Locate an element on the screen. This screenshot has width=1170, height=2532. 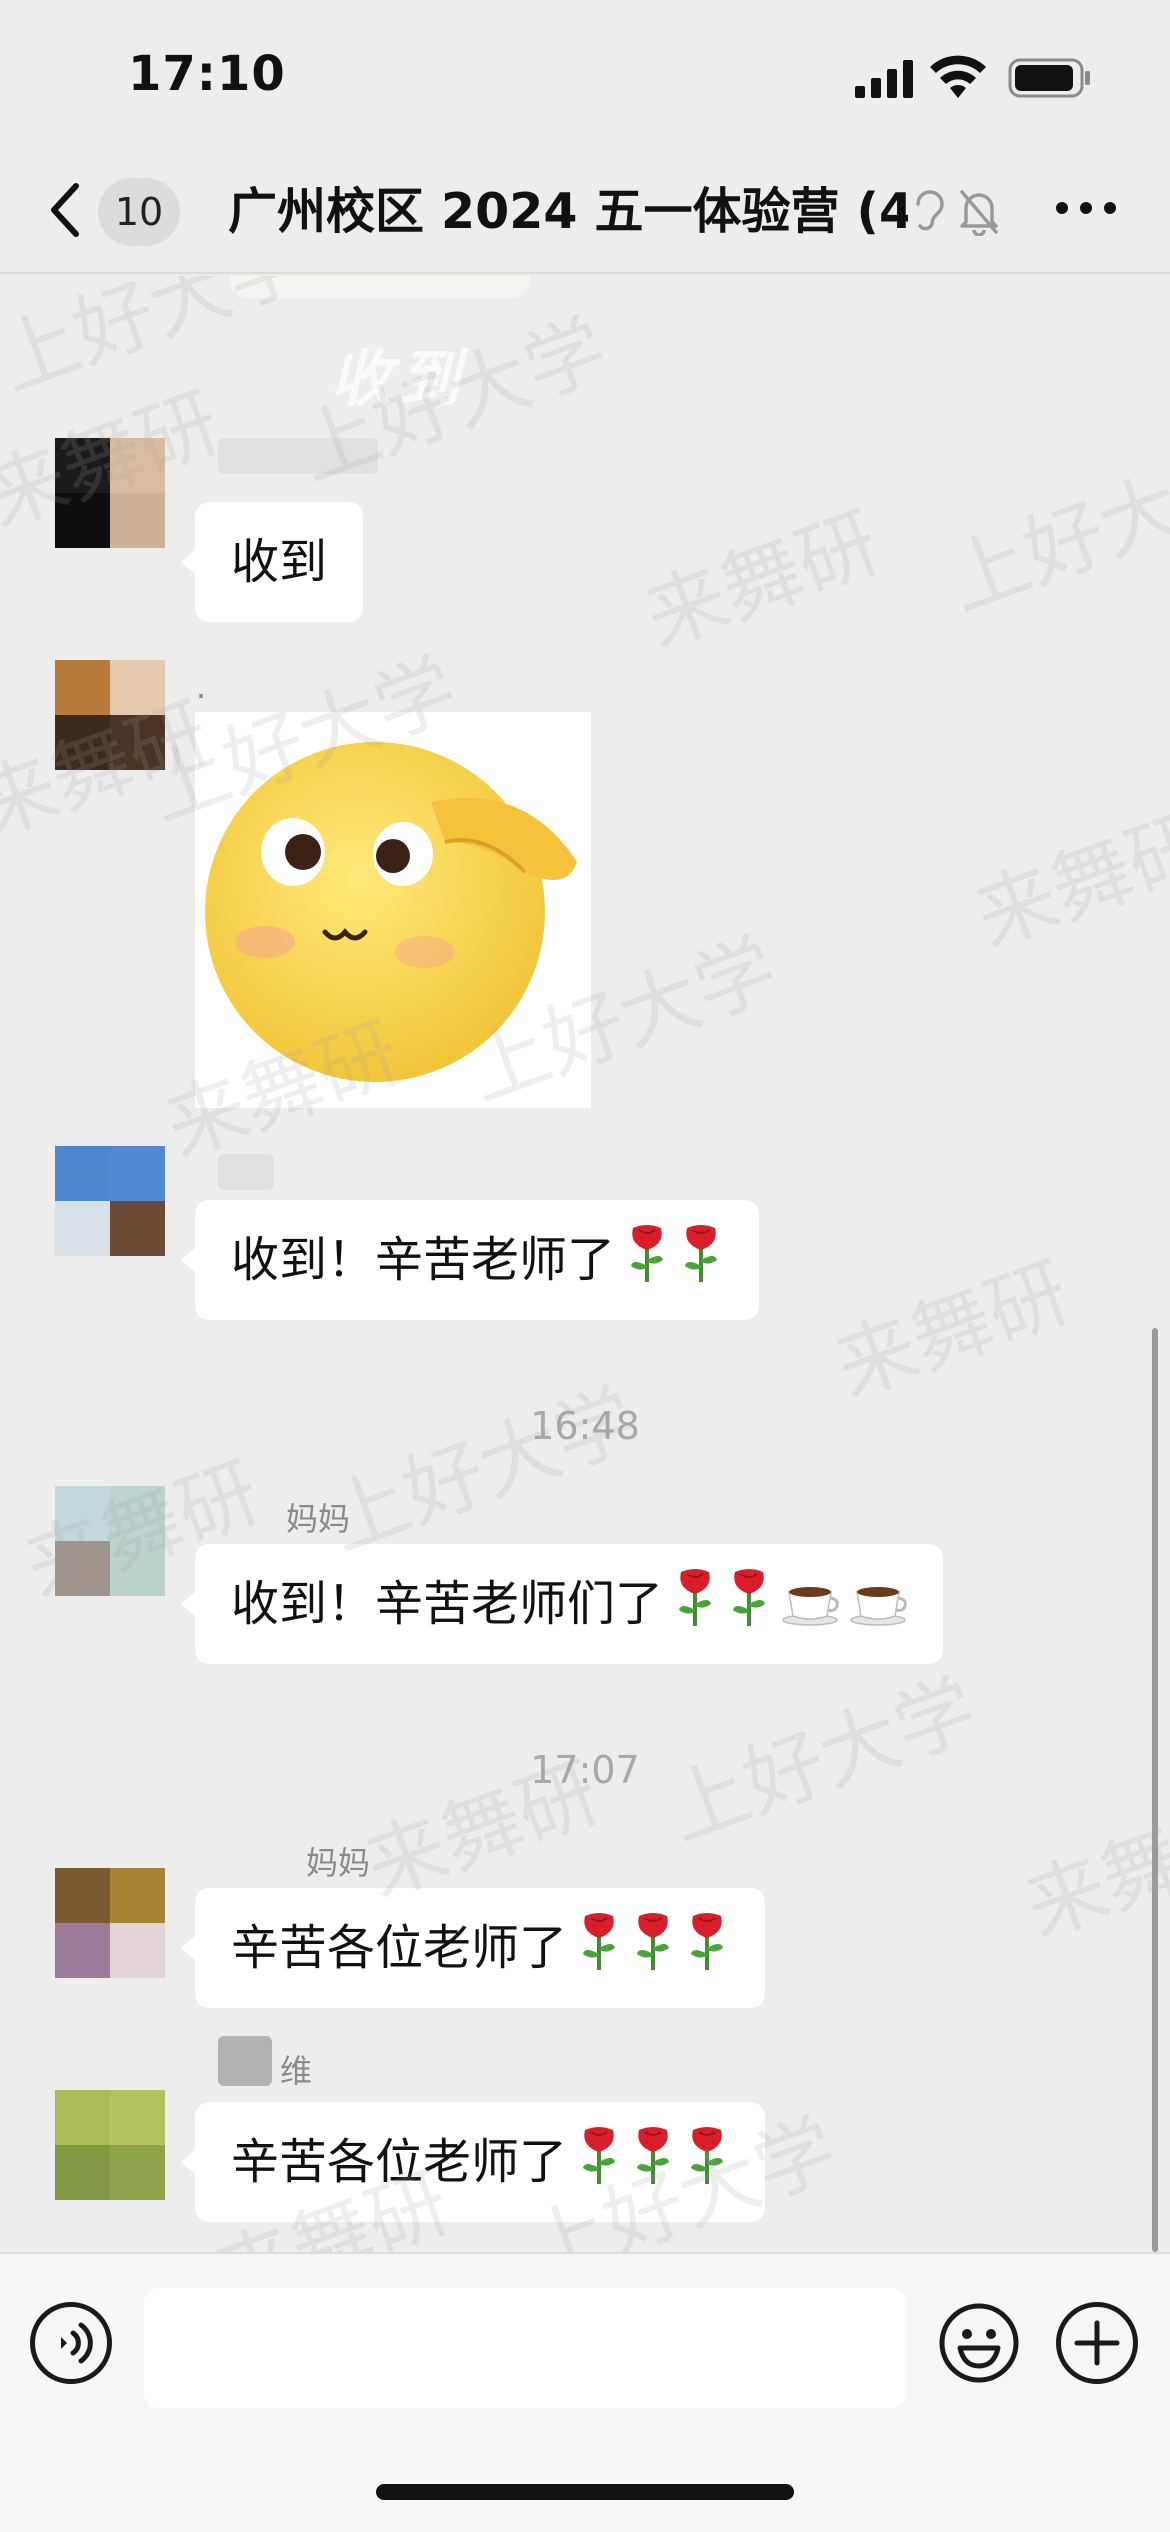
earpiece-mode-icon is located at coordinates (930, 210).